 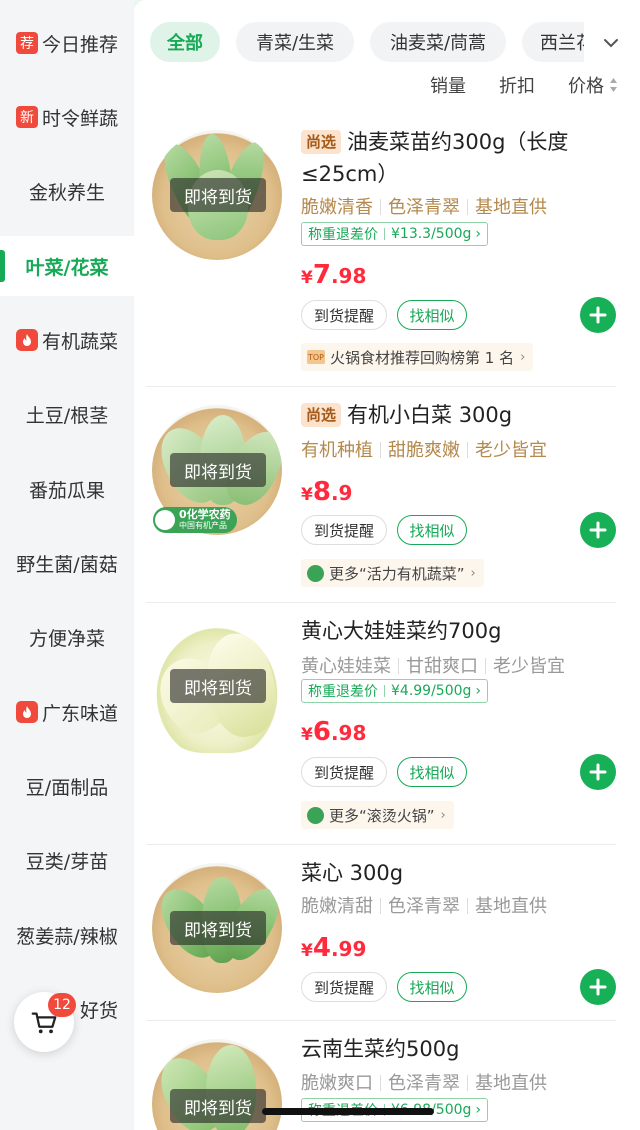 I want to click on top-rank-icon: TOP, so click(x=316, y=357).